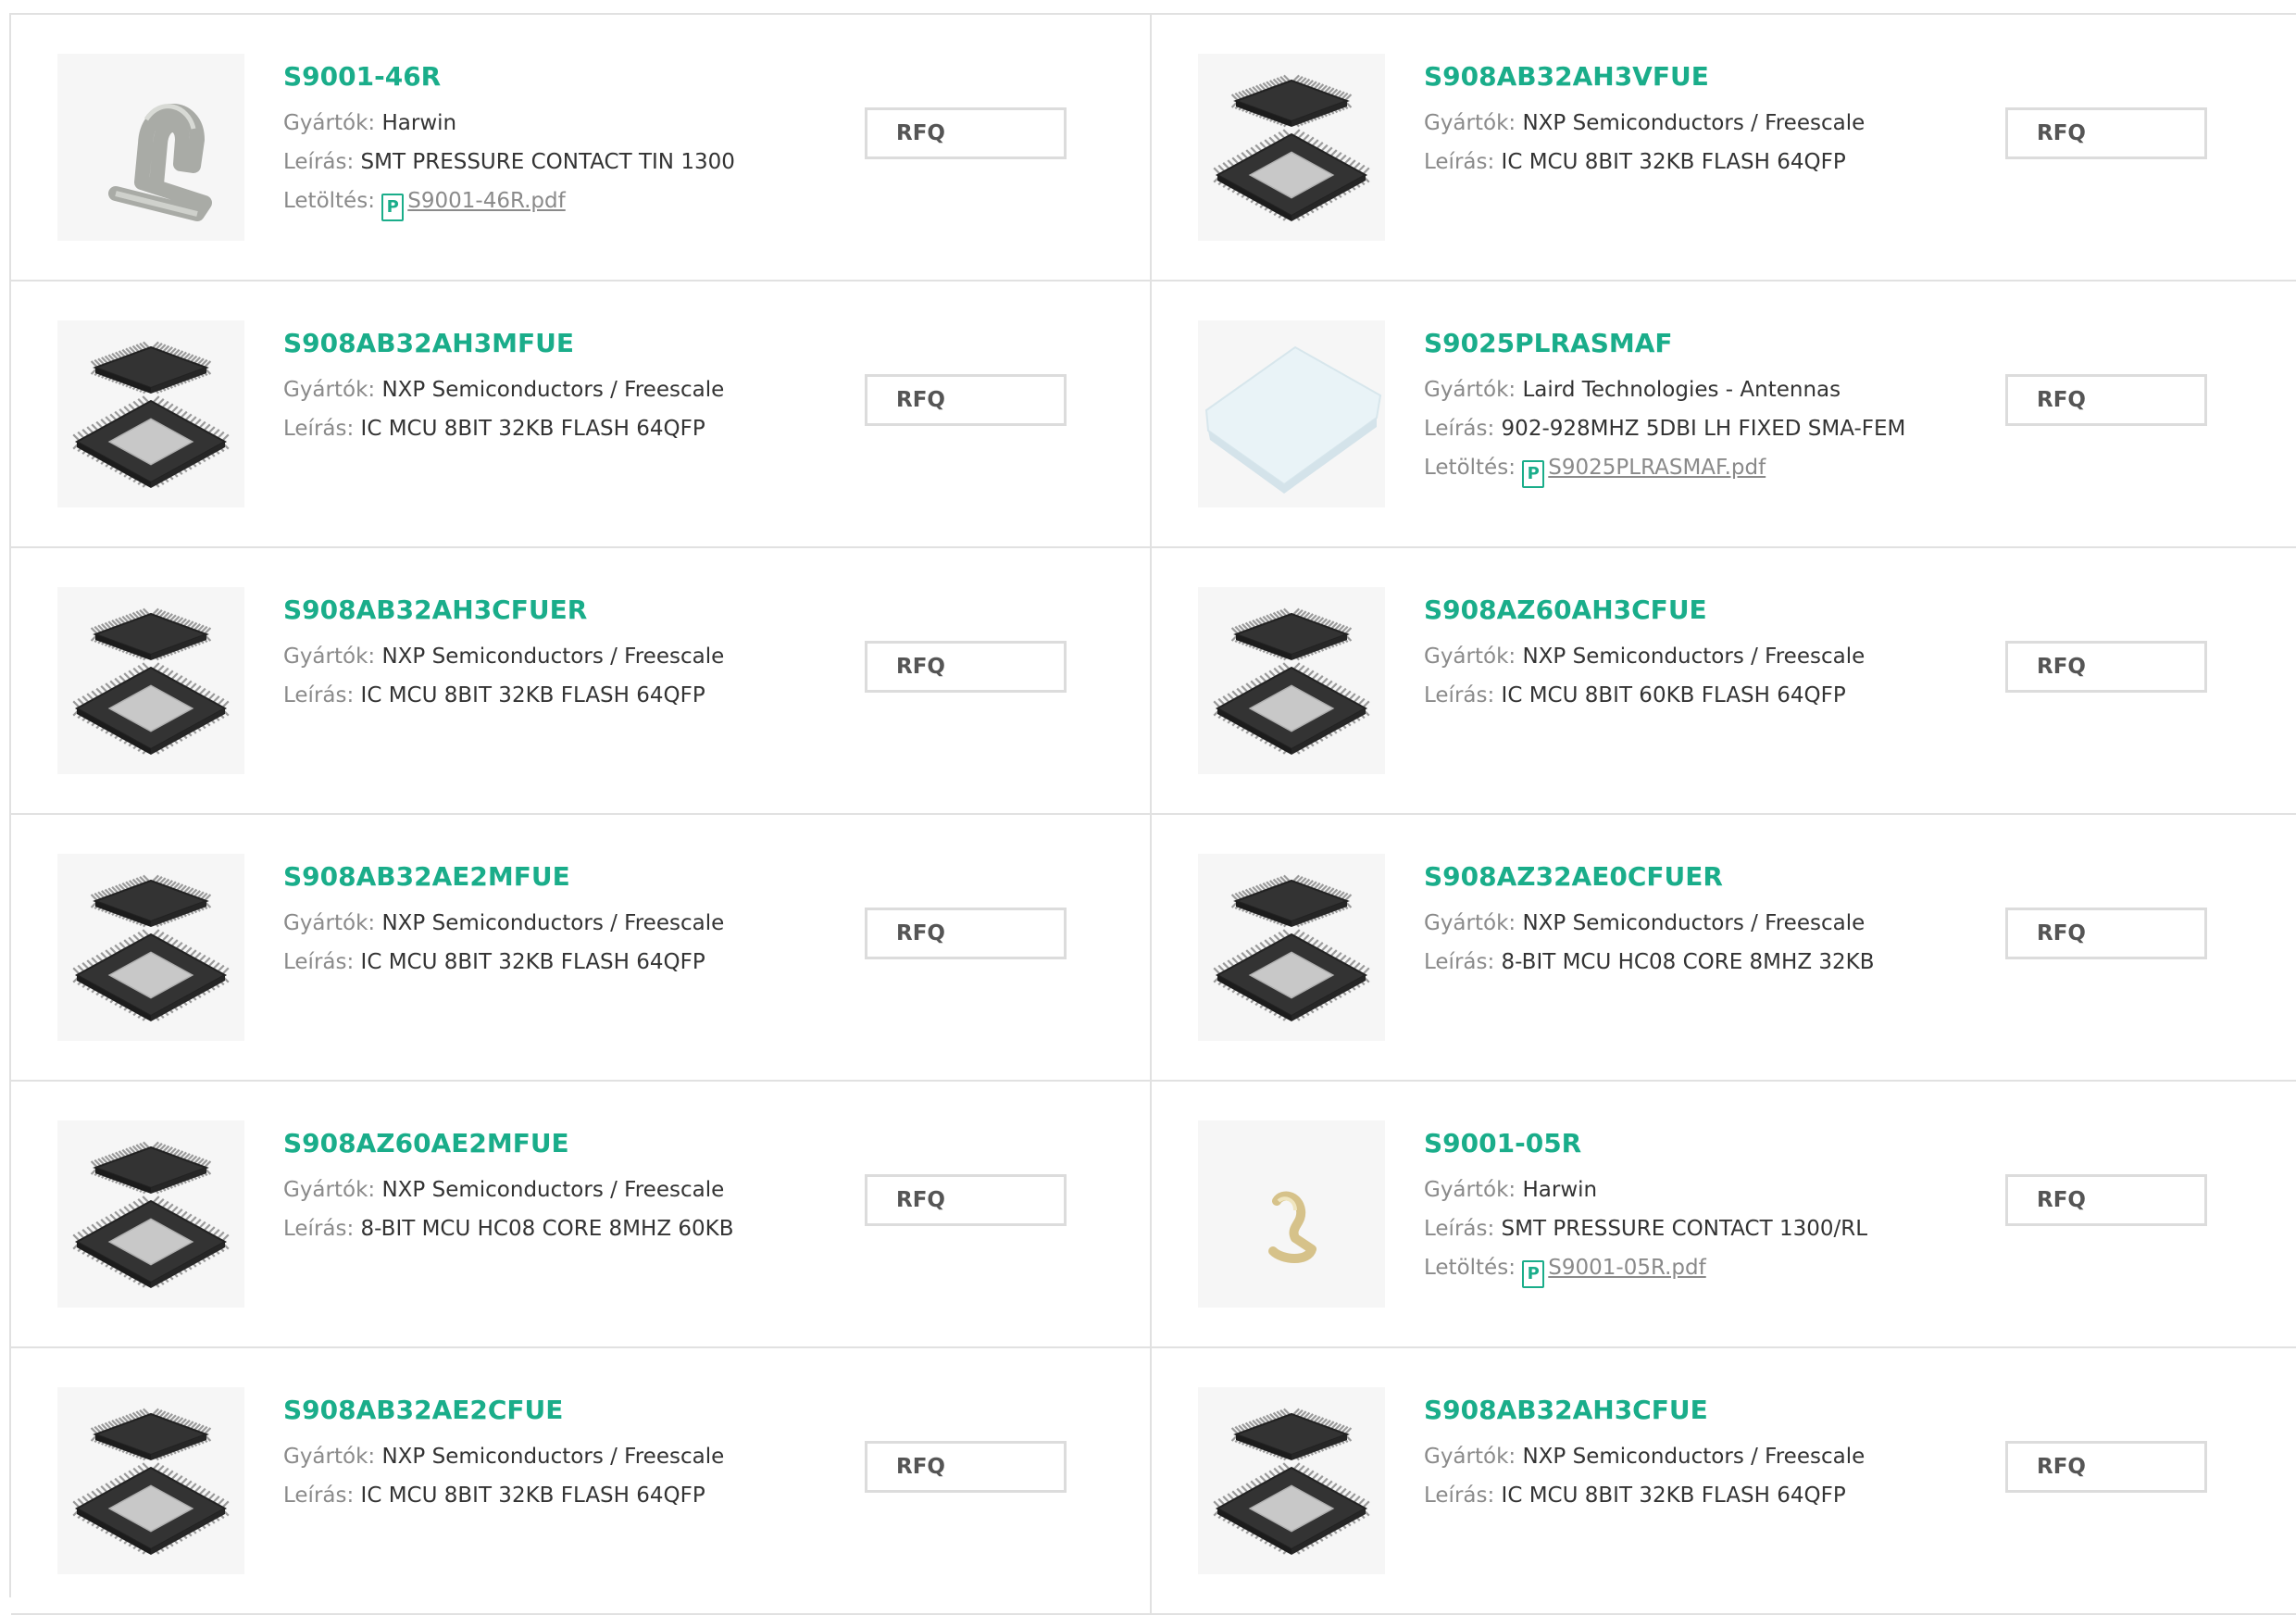 The height and width of the screenshot is (1615, 2296). I want to click on part-number-link: S908AB32AE2MFUE, so click(503, 877).